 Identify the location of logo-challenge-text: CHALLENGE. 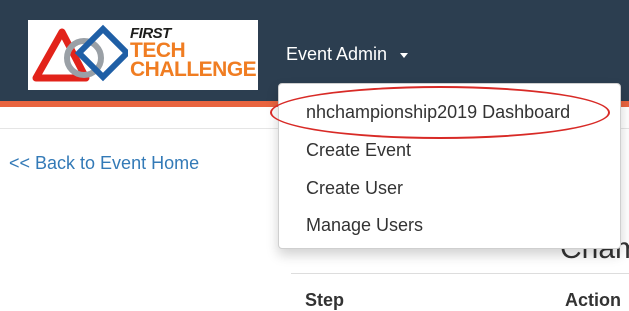
(193, 69).